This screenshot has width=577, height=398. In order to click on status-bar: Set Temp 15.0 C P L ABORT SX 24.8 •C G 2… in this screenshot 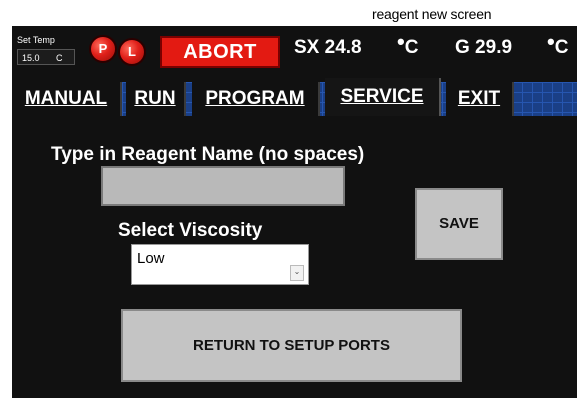, I will do `click(294, 50)`.